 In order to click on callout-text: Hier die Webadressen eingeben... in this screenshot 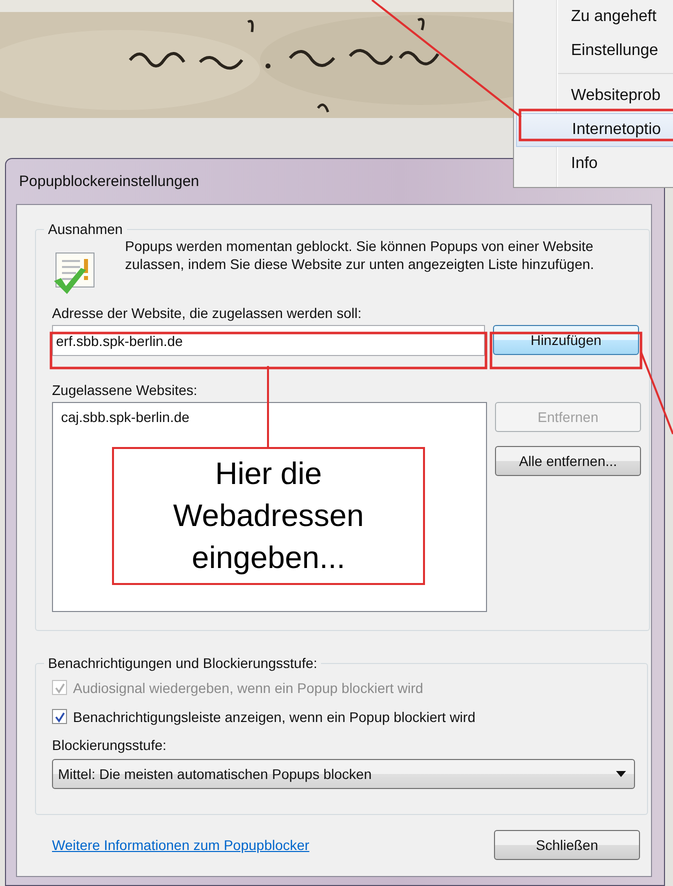, I will do `click(268, 516)`.